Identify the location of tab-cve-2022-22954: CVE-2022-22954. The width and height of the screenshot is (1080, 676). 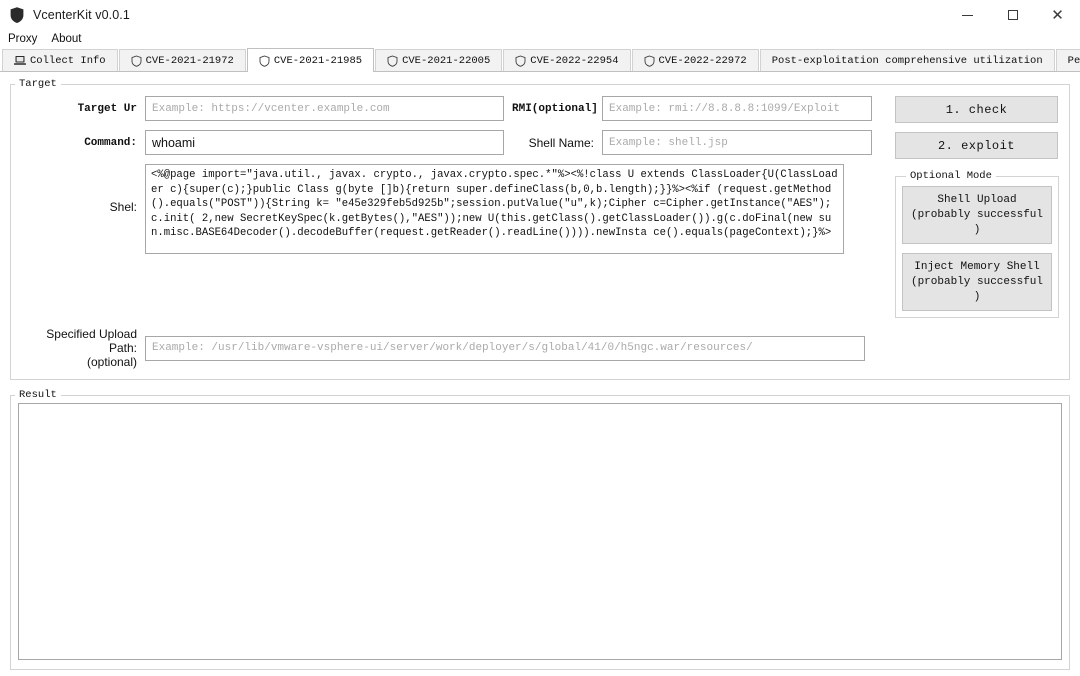
(567, 60).